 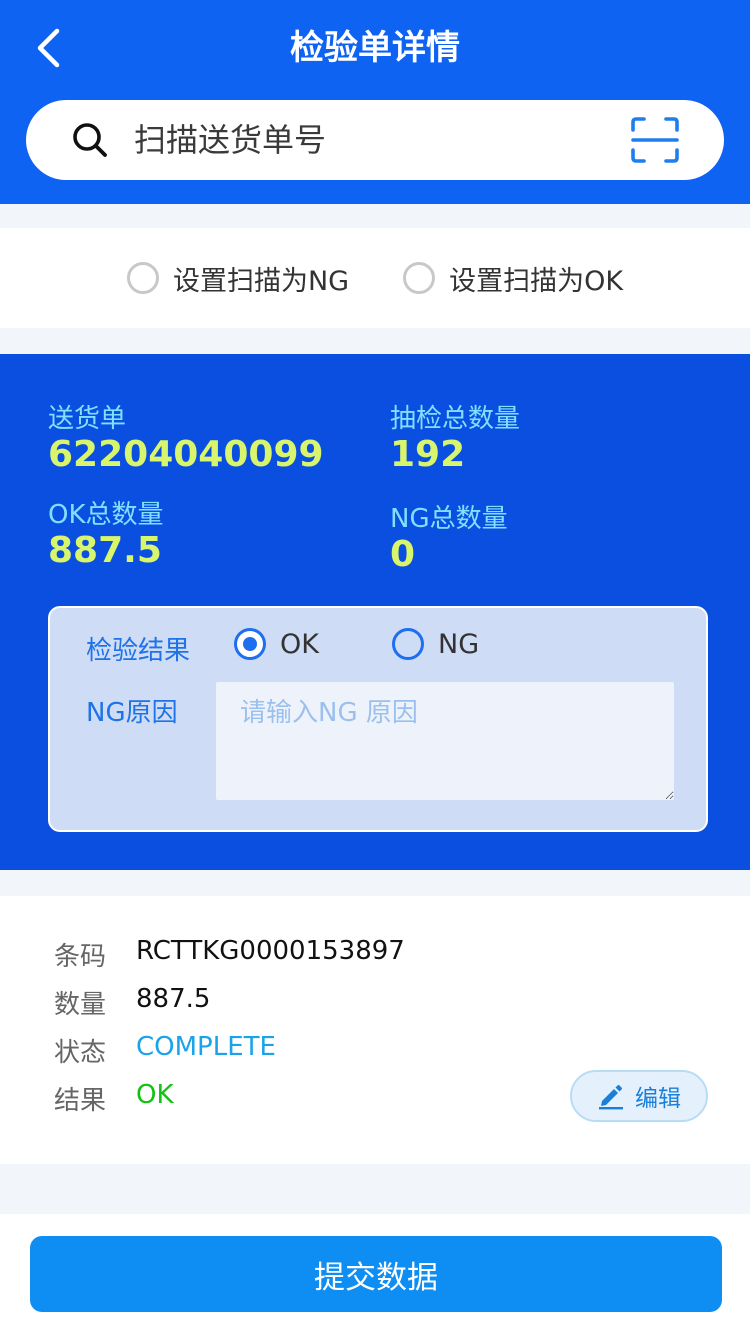 I want to click on result-ng-label: NG, so click(x=459, y=644).